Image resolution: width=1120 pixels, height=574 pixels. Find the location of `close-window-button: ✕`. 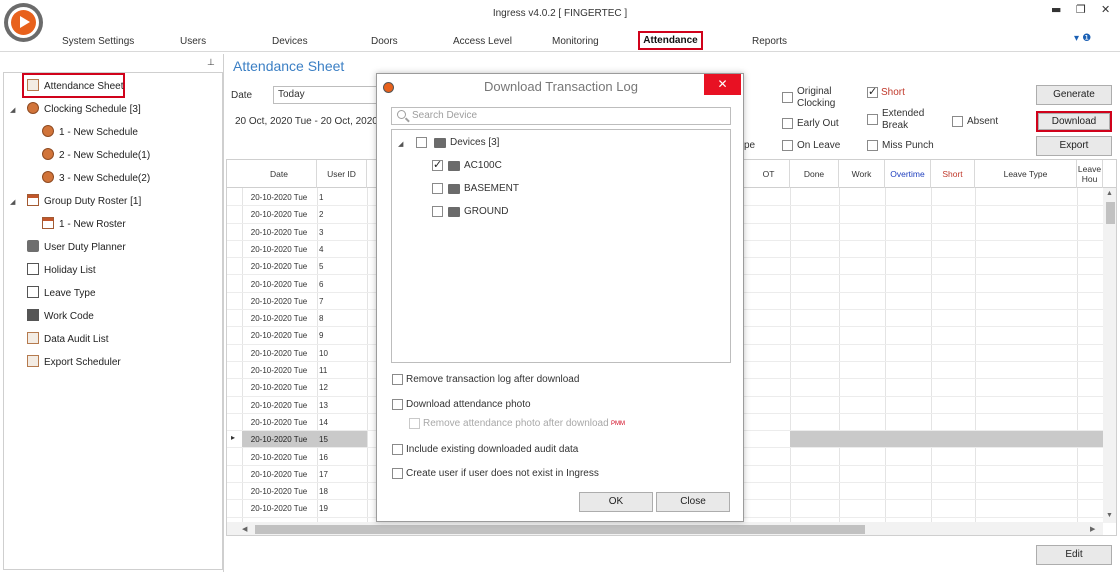

close-window-button: ✕ is located at coordinates (1105, 9).